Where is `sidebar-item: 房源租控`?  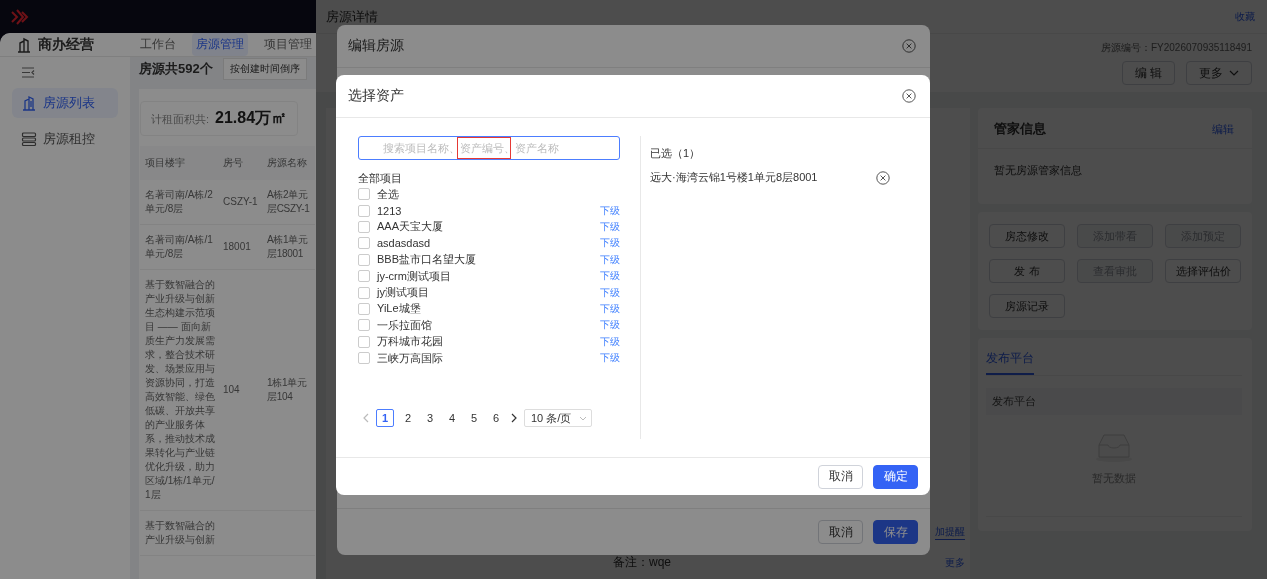 sidebar-item: 房源租控 is located at coordinates (65, 139).